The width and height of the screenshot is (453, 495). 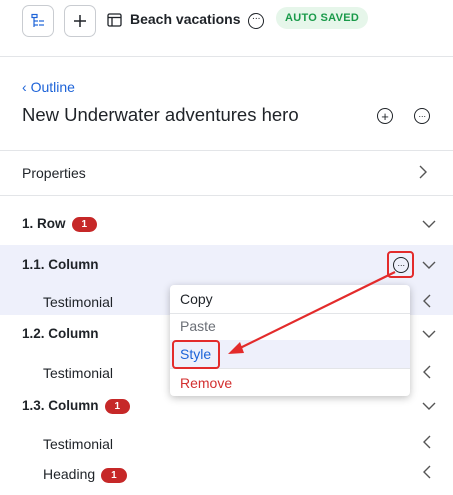 What do you see at coordinates (226, 443) in the screenshot?
I see `tree-item-testimonial: Testimonial` at bounding box center [226, 443].